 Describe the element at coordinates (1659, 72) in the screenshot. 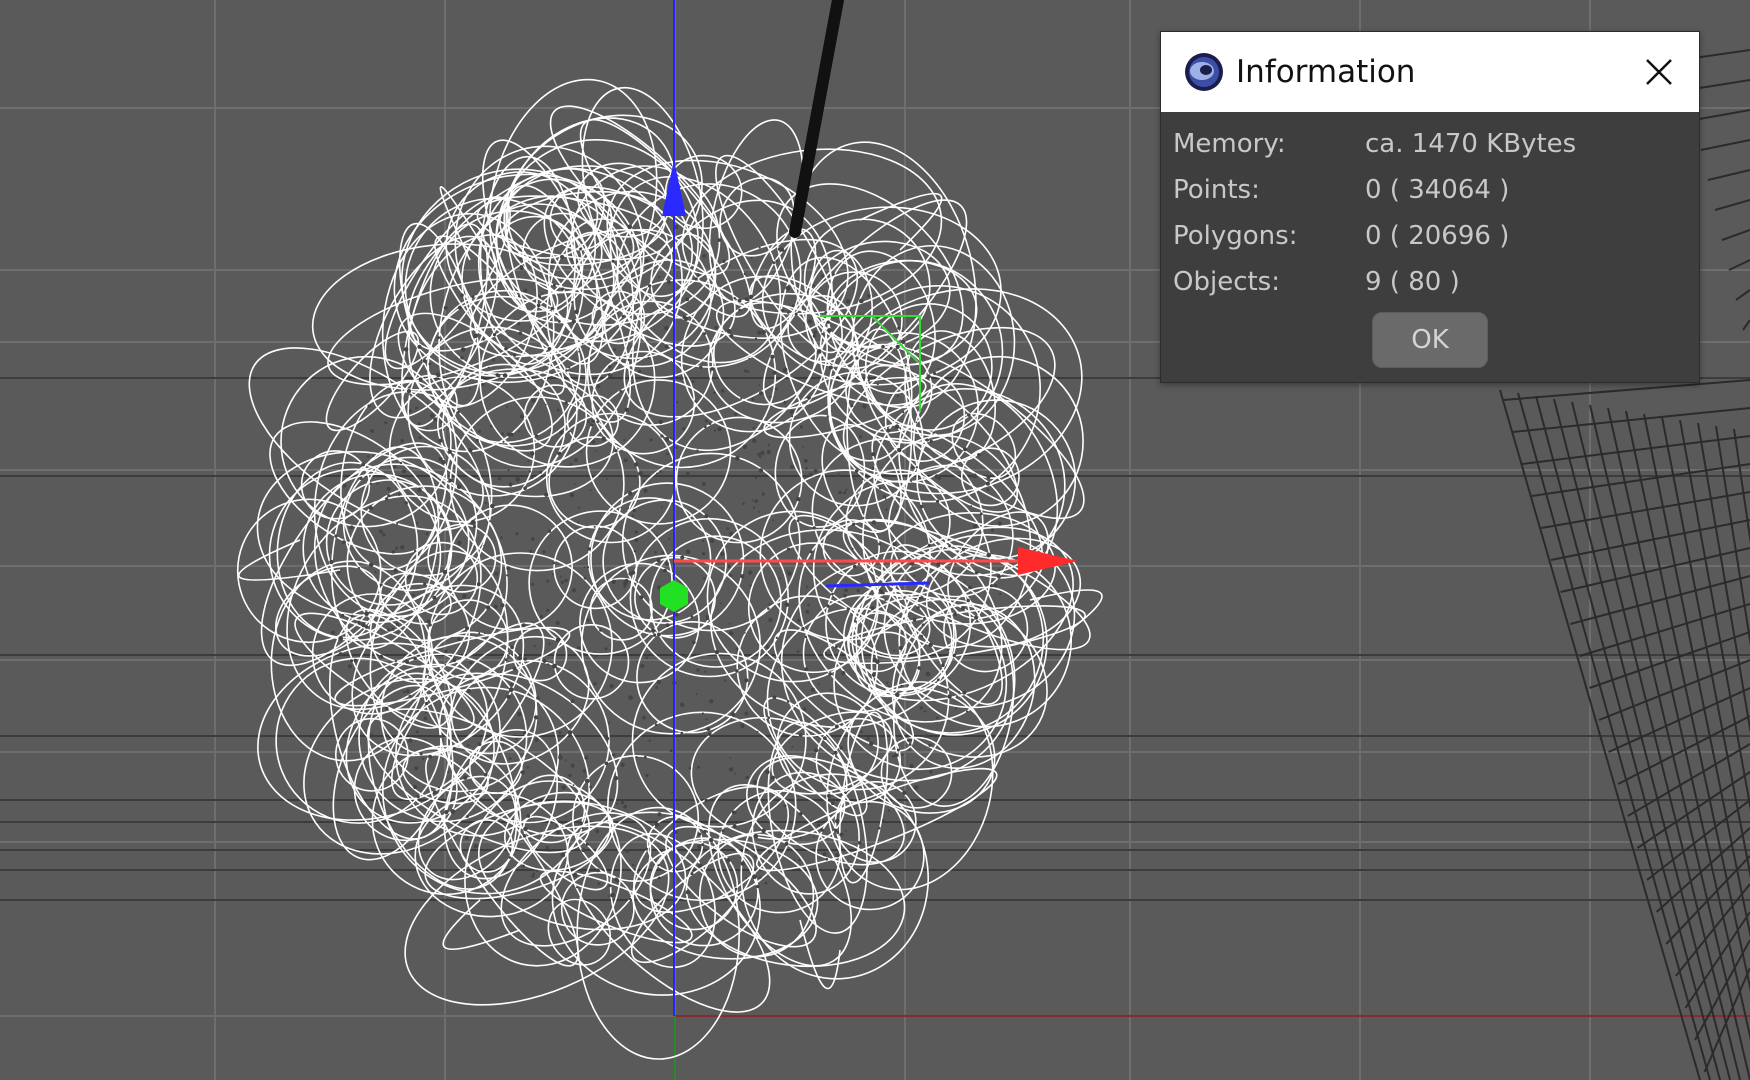

I see `close-icon` at that location.